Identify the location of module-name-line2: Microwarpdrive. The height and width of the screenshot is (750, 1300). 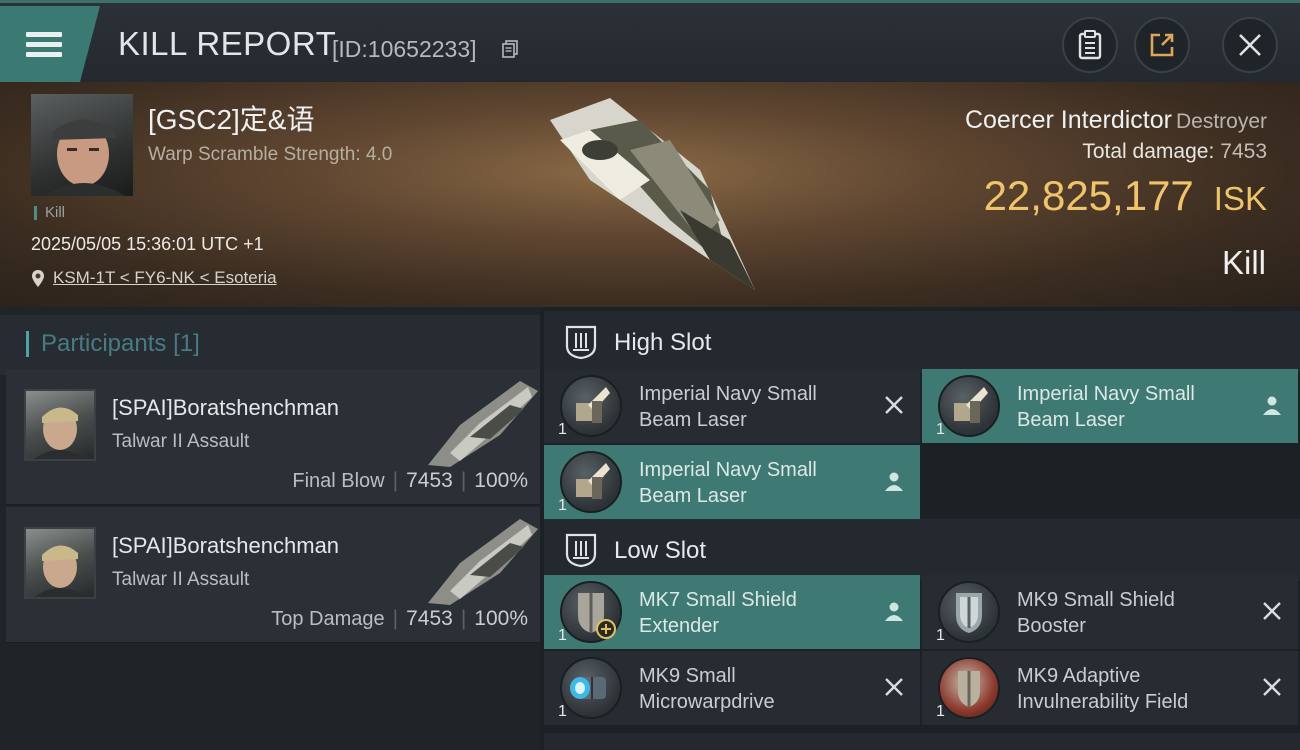
(707, 702).